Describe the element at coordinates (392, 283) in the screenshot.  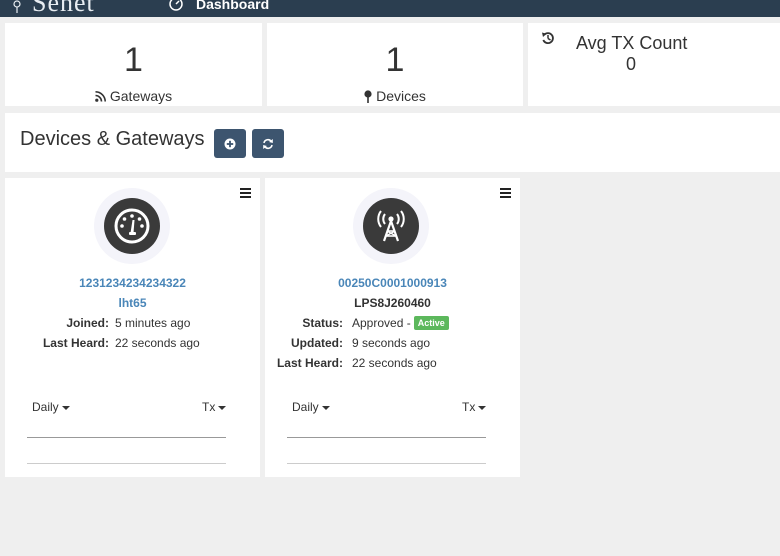
I see `gateway-id-link: 00250C0001000913` at that location.